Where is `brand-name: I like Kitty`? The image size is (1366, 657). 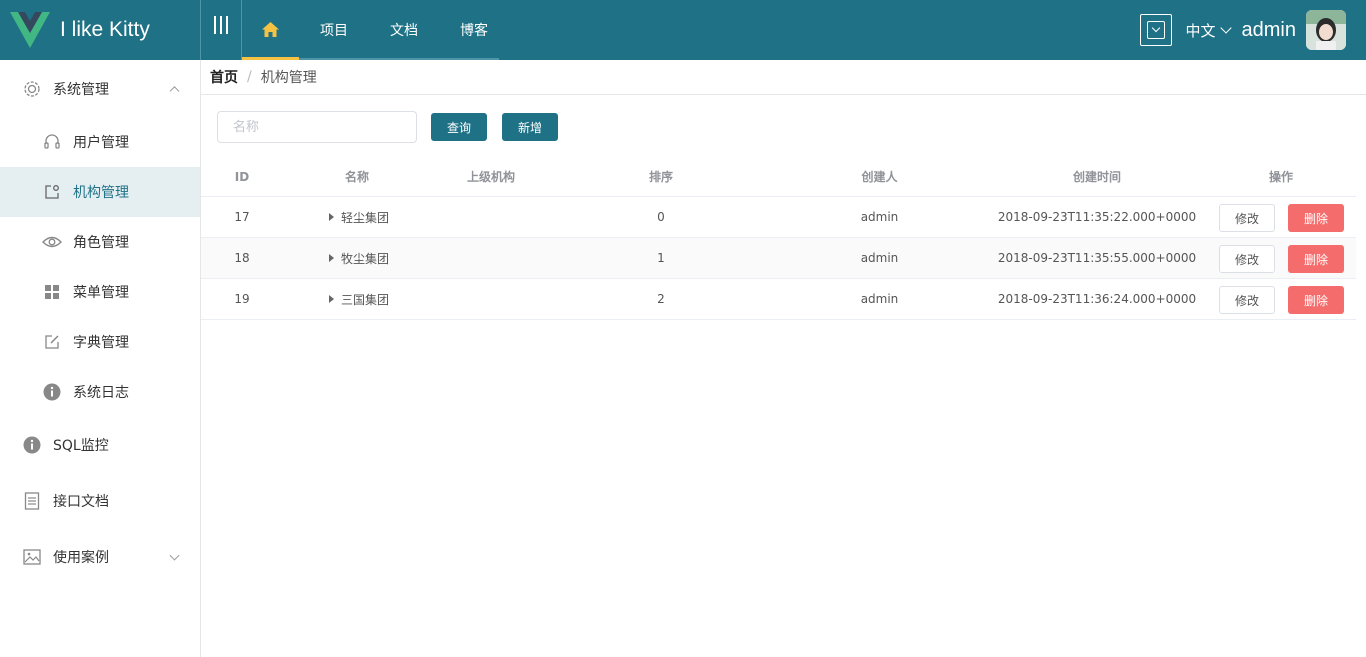 brand-name: I like Kitty is located at coordinates (105, 29).